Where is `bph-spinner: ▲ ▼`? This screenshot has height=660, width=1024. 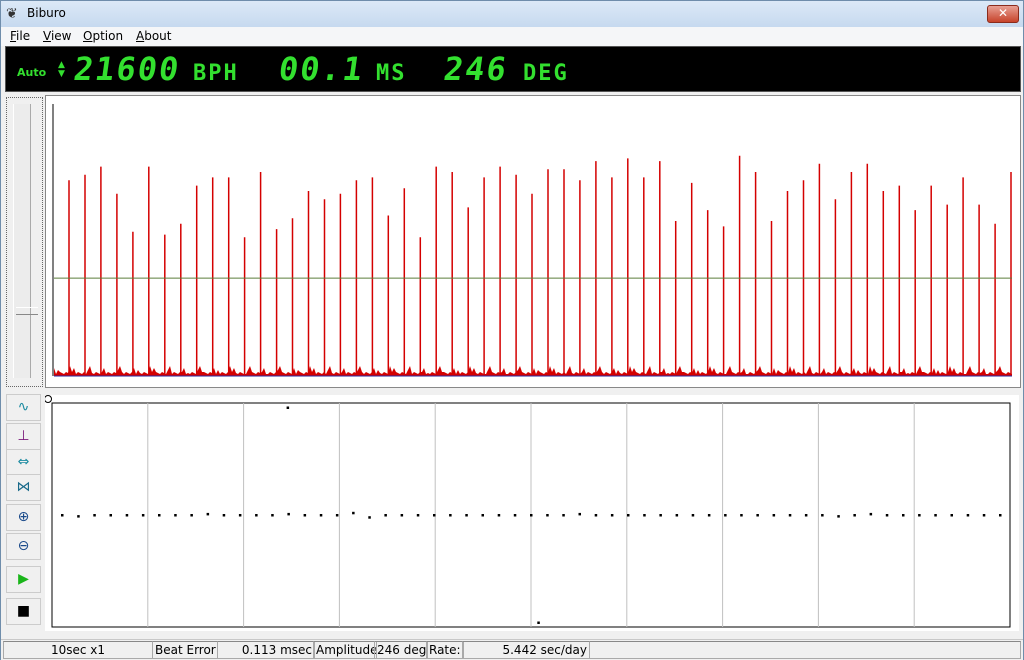 bph-spinner: ▲ ▼ is located at coordinates (61, 70).